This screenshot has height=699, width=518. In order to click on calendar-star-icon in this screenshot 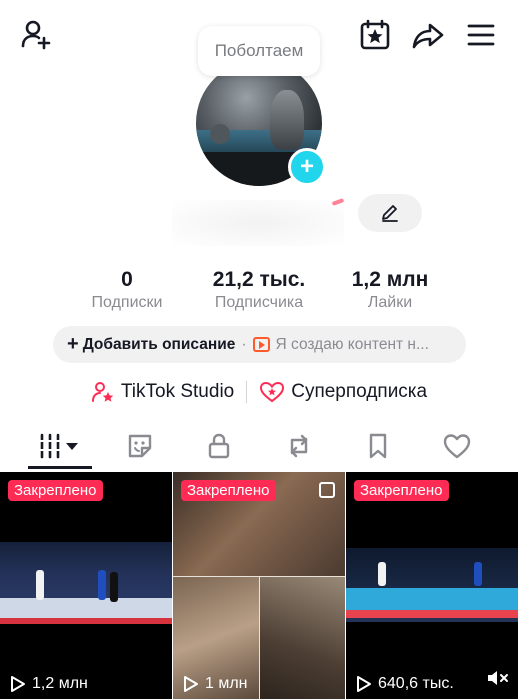, I will do `click(375, 34)`.